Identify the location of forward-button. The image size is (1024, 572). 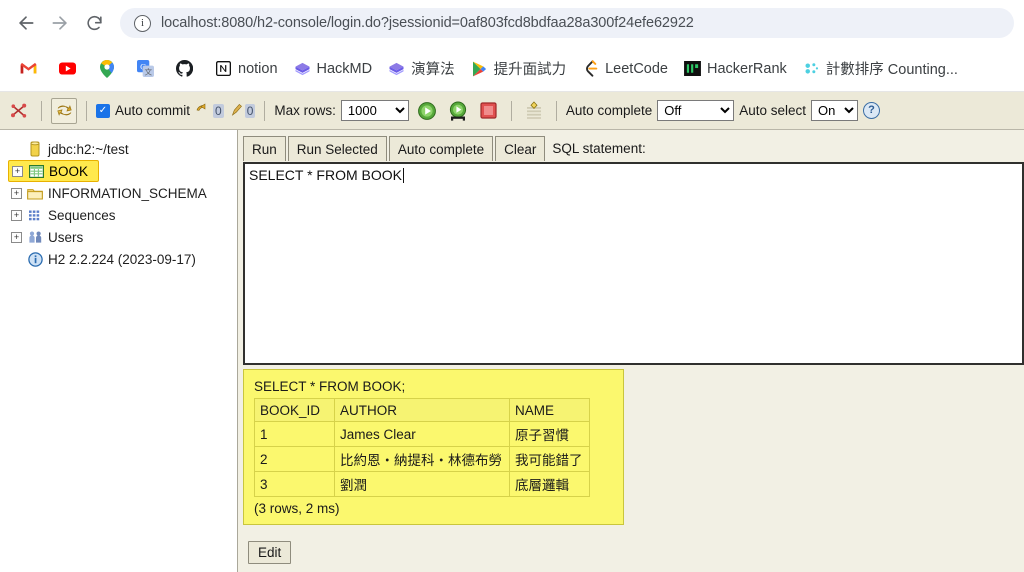
(60, 23).